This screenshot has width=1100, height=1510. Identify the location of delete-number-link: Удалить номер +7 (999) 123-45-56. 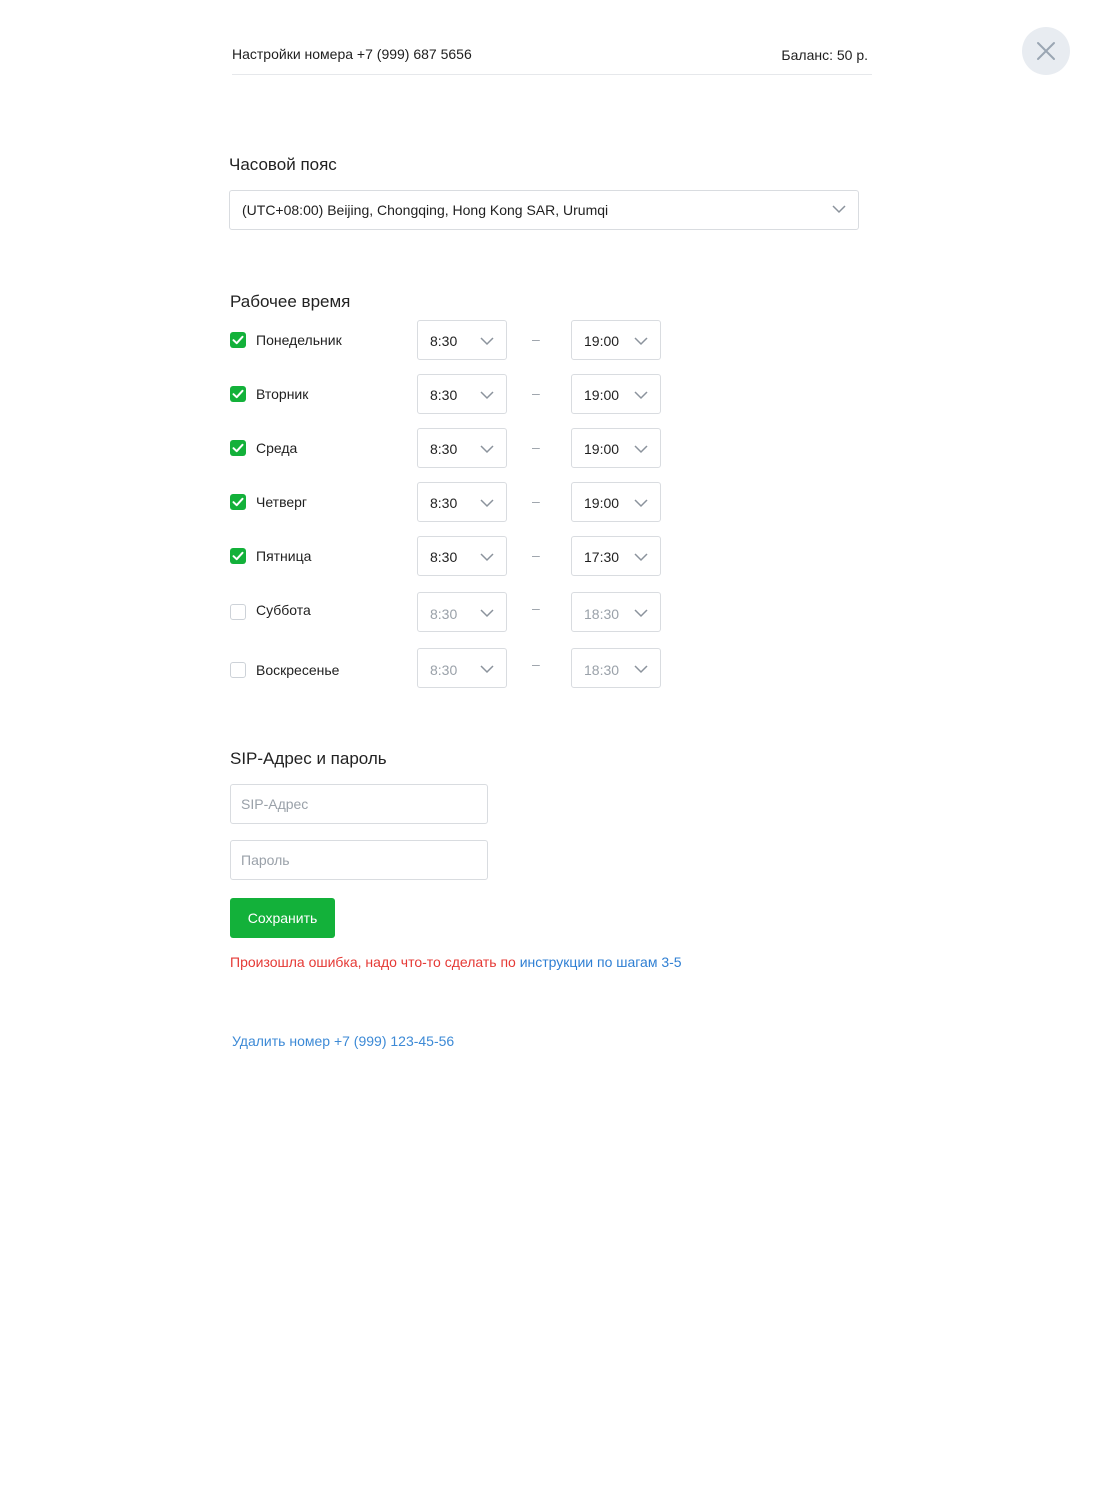
(343, 1041).